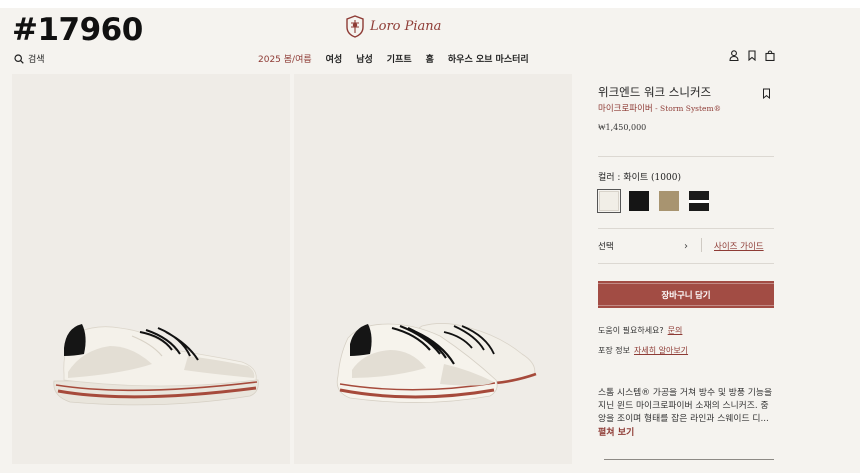 The image size is (860, 473). Describe the element at coordinates (36, 60) in the screenshot. I see `search-label: 검색` at that location.